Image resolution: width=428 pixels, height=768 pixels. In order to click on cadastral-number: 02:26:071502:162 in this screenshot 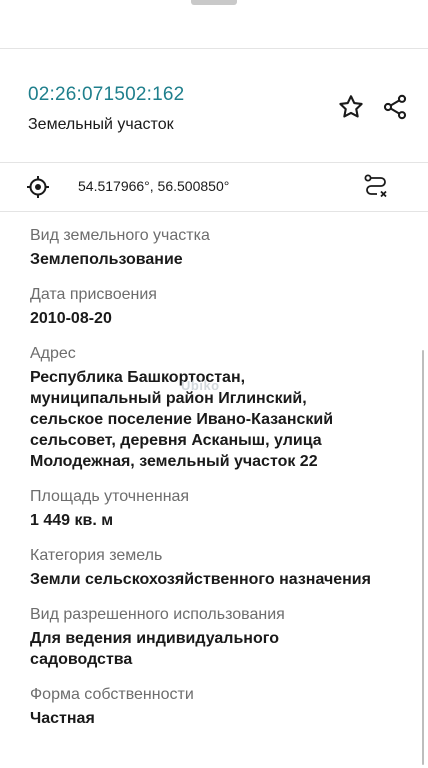, I will do `click(178, 95)`.